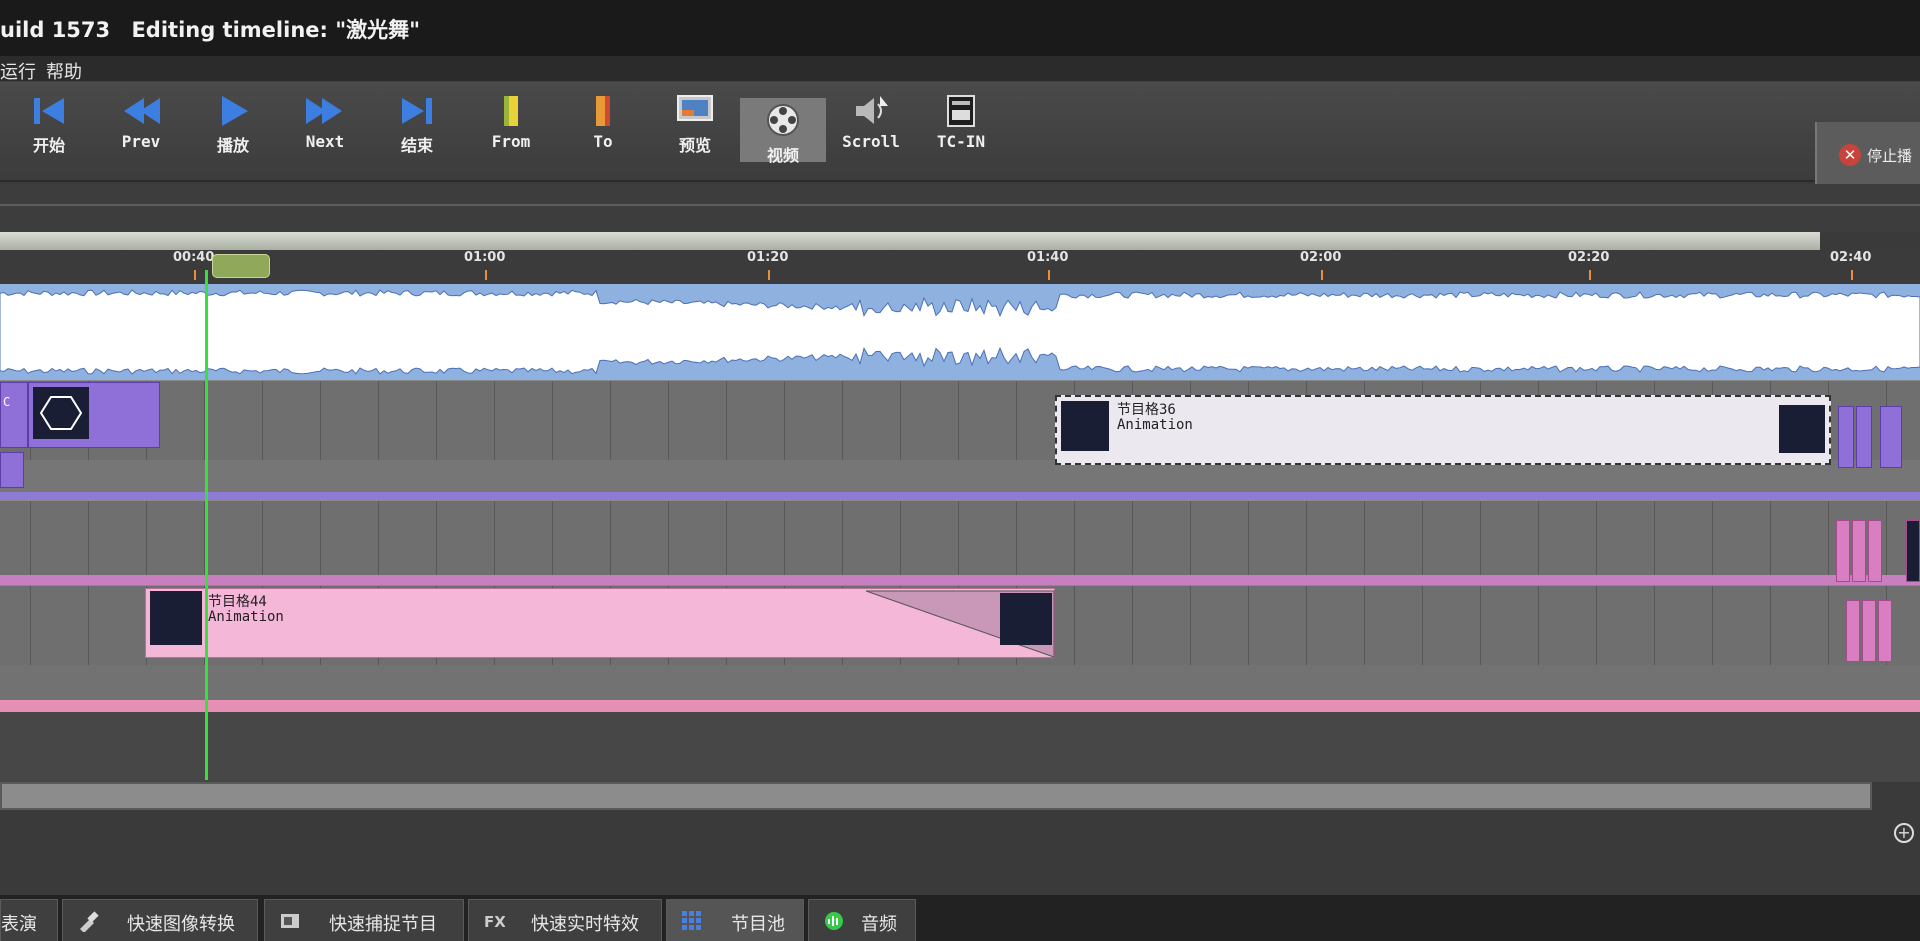  Describe the element at coordinates (879, 924) in the screenshot. I see `tab-label: 音频` at that location.